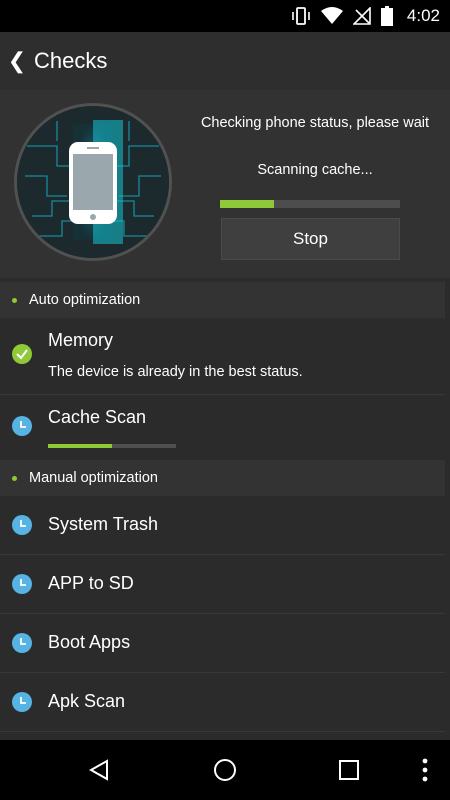 This screenshot has height=800, width=450. Describe the element at coordinates (301, 16) in the screenshot. I see `vibrate-icon` at that location.